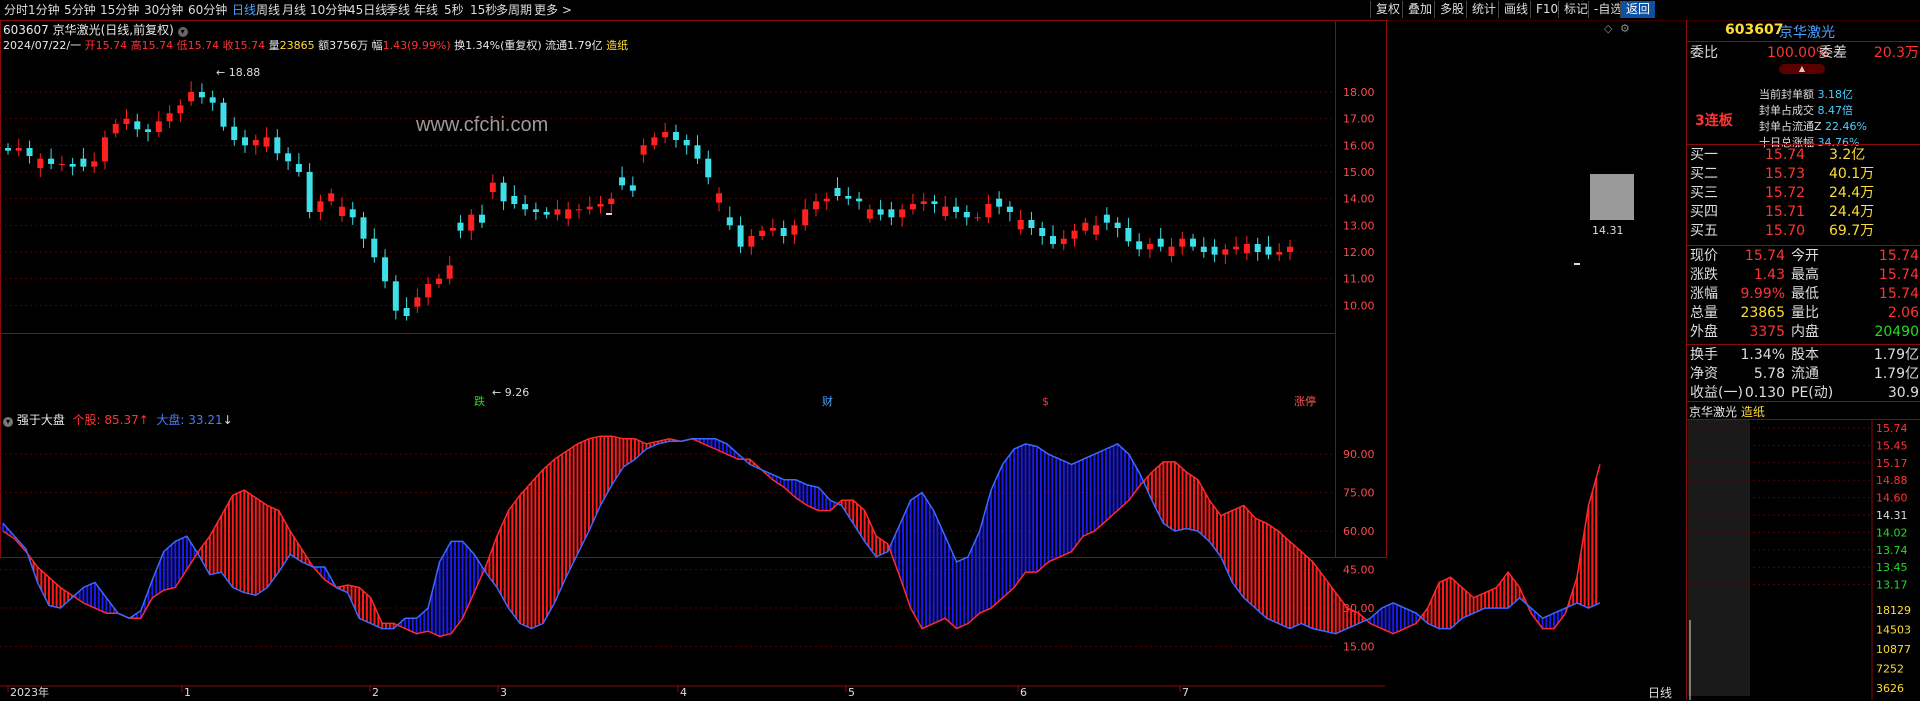 The width and height of the screenshot is (1920, 701). Describe the element at coordinates (1762, 355) in the screenshot. I see `quote-value: 1.34%` at that location.